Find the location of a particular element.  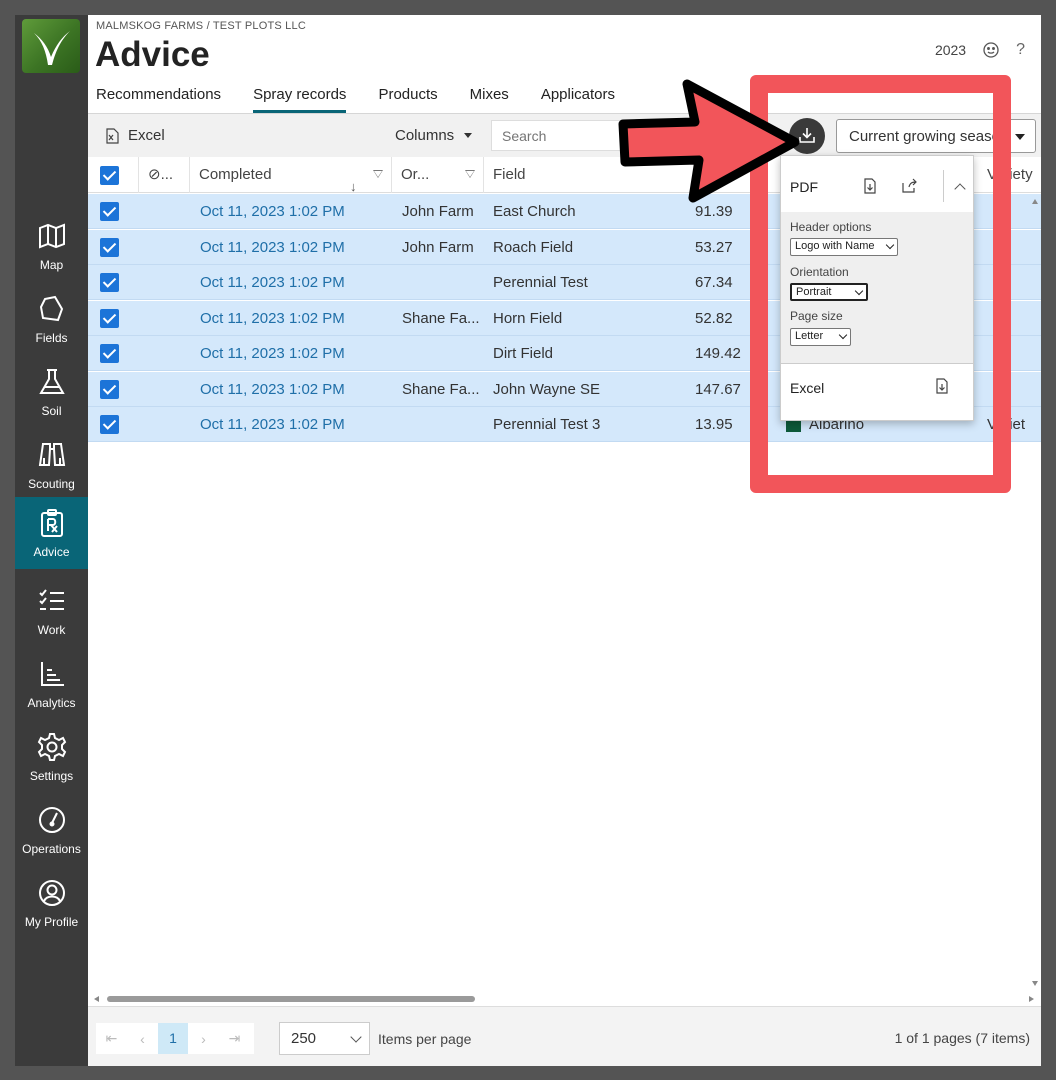

scrollbar-thumb is located at coordinates (291, 999).